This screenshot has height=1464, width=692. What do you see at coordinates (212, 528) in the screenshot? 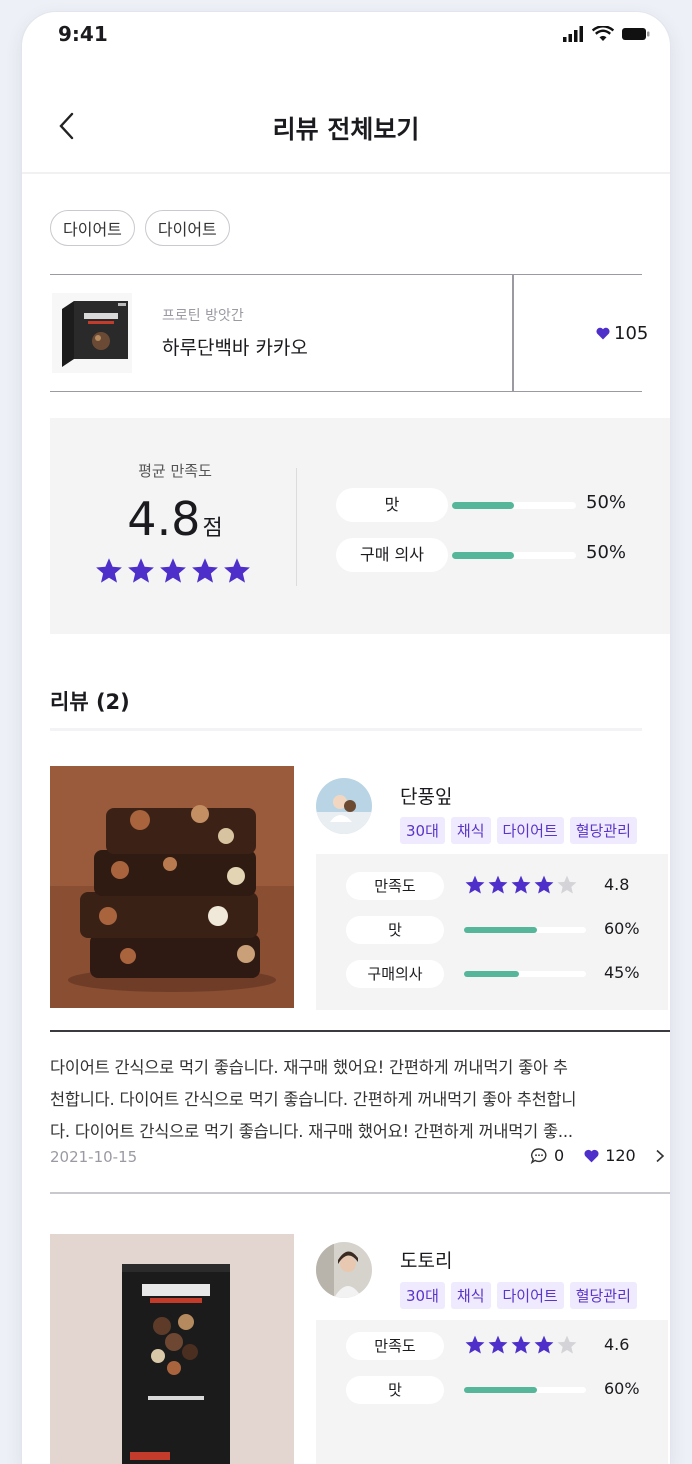
I see `average-score-unit: 점` at bounding box center [212, 528].